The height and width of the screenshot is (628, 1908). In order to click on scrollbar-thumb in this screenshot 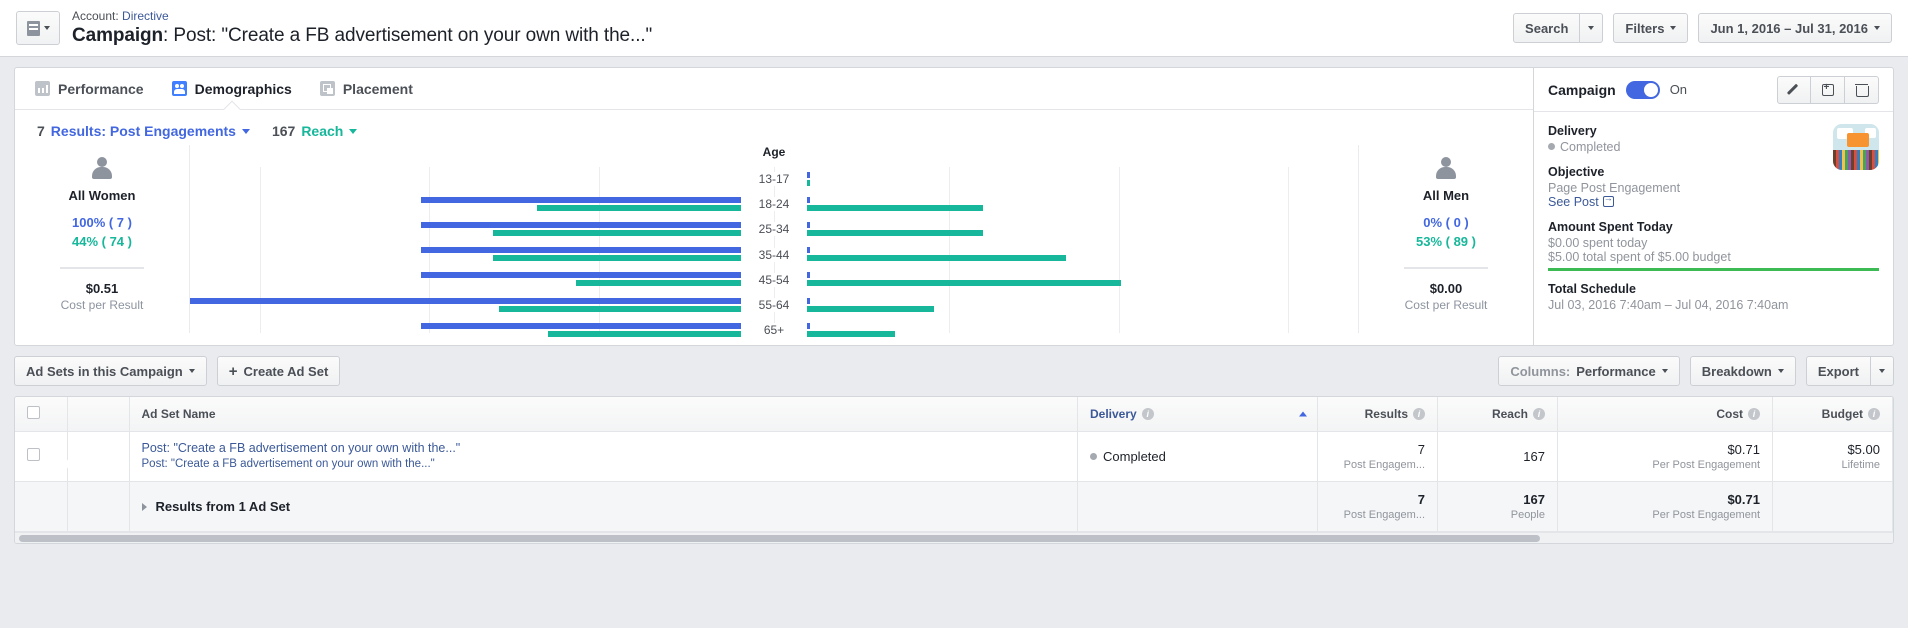, I will do `click(780, 538)`.